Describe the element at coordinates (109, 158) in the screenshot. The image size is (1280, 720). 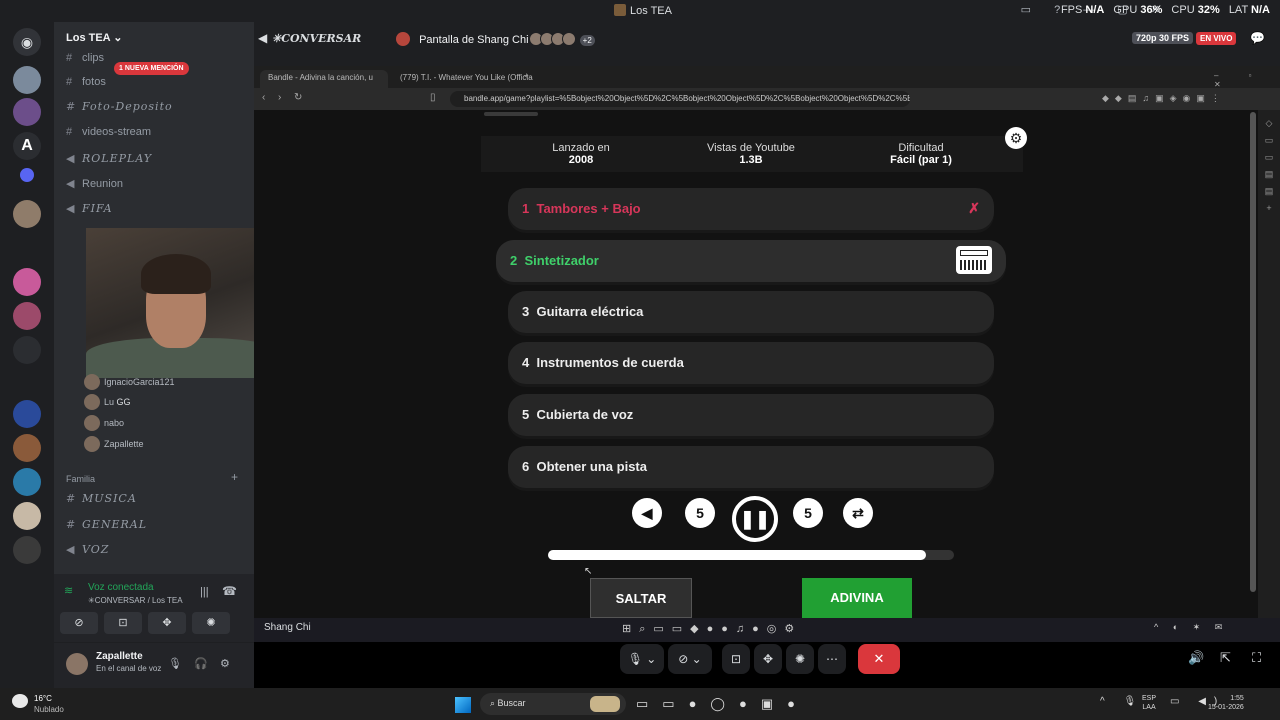
I see `voice-channel-item: ◀ ROLEPLAY` at that location.